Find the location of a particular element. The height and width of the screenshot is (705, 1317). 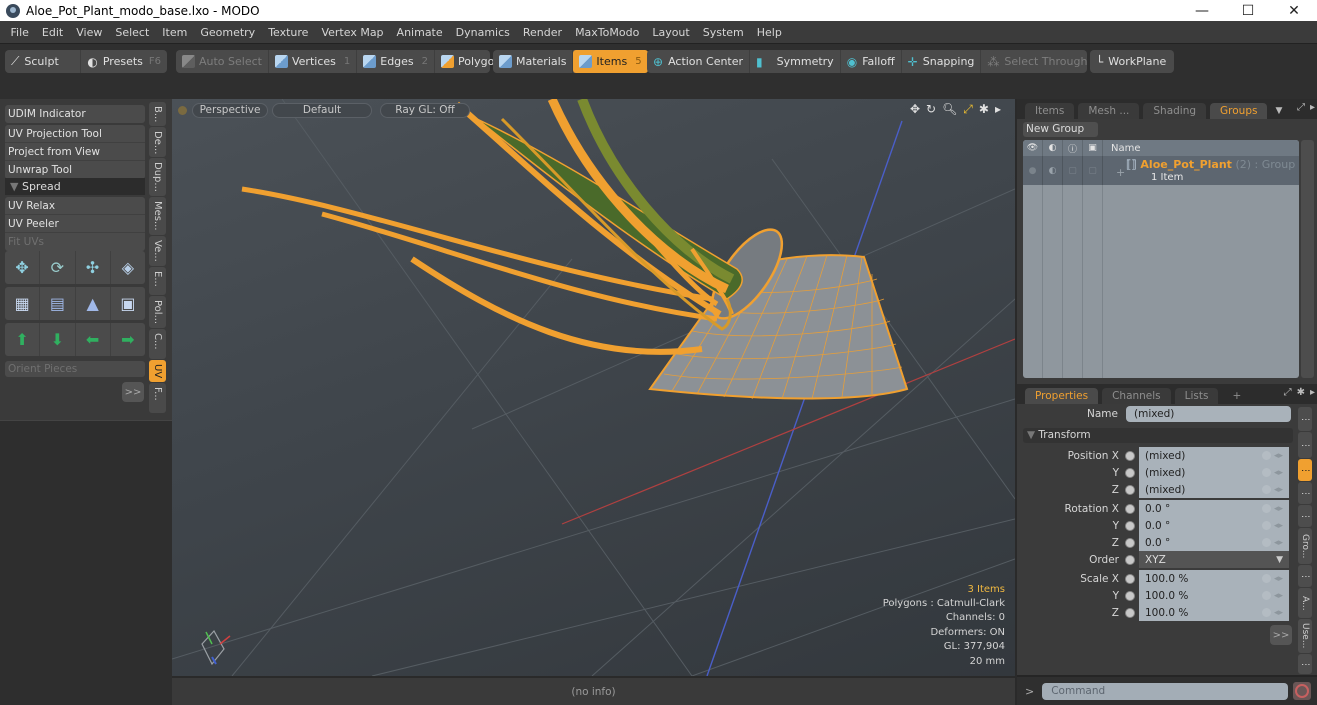

new-group-button: New Group is located at coordinates (1060, 129).